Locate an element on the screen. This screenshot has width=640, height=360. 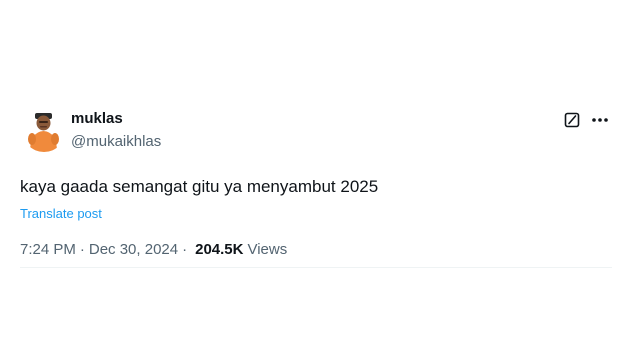
views-count: 204.5K is located at coordinates (219, 249).